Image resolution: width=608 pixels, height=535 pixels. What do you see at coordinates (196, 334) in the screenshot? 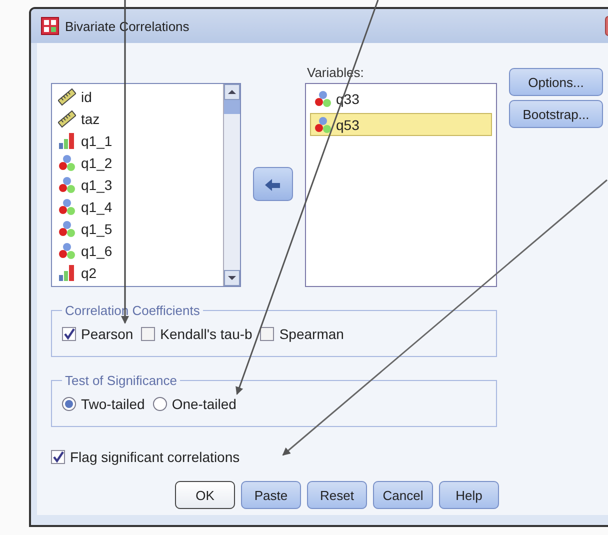
I see `checkbox-option: Kendall's tau-b` at bounding box center [196, 334].